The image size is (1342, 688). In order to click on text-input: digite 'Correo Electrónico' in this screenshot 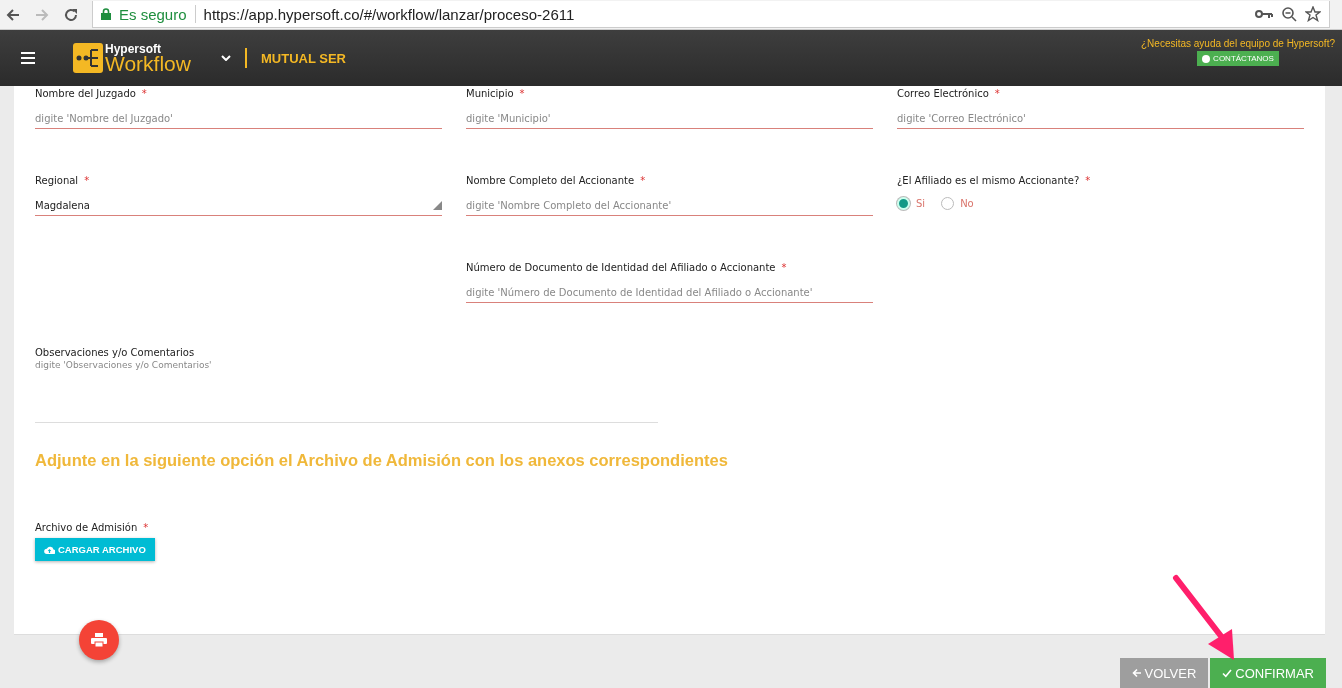, I will do `click(1100, 119)`.